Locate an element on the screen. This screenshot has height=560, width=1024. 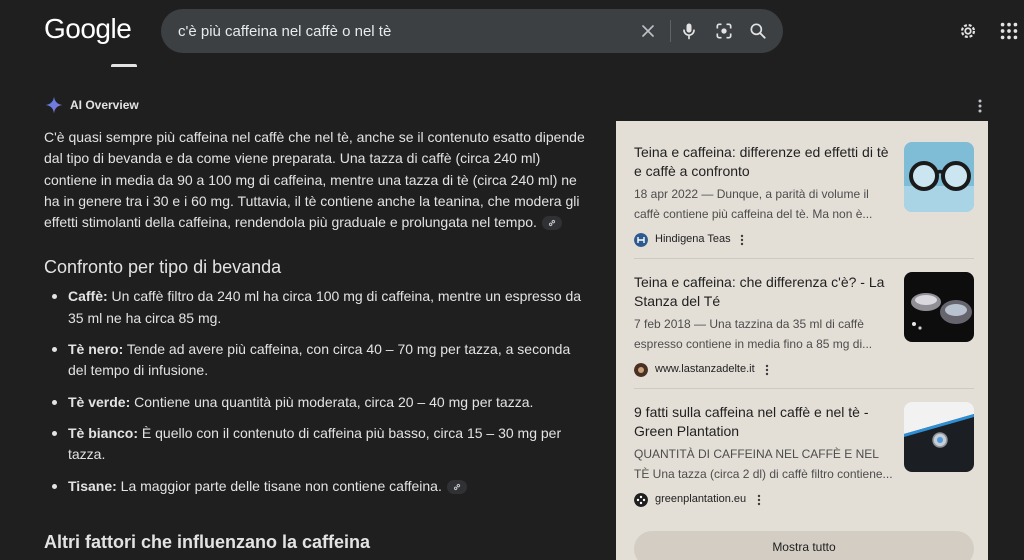
sparkle-icon is located at coordinates (54, 105).